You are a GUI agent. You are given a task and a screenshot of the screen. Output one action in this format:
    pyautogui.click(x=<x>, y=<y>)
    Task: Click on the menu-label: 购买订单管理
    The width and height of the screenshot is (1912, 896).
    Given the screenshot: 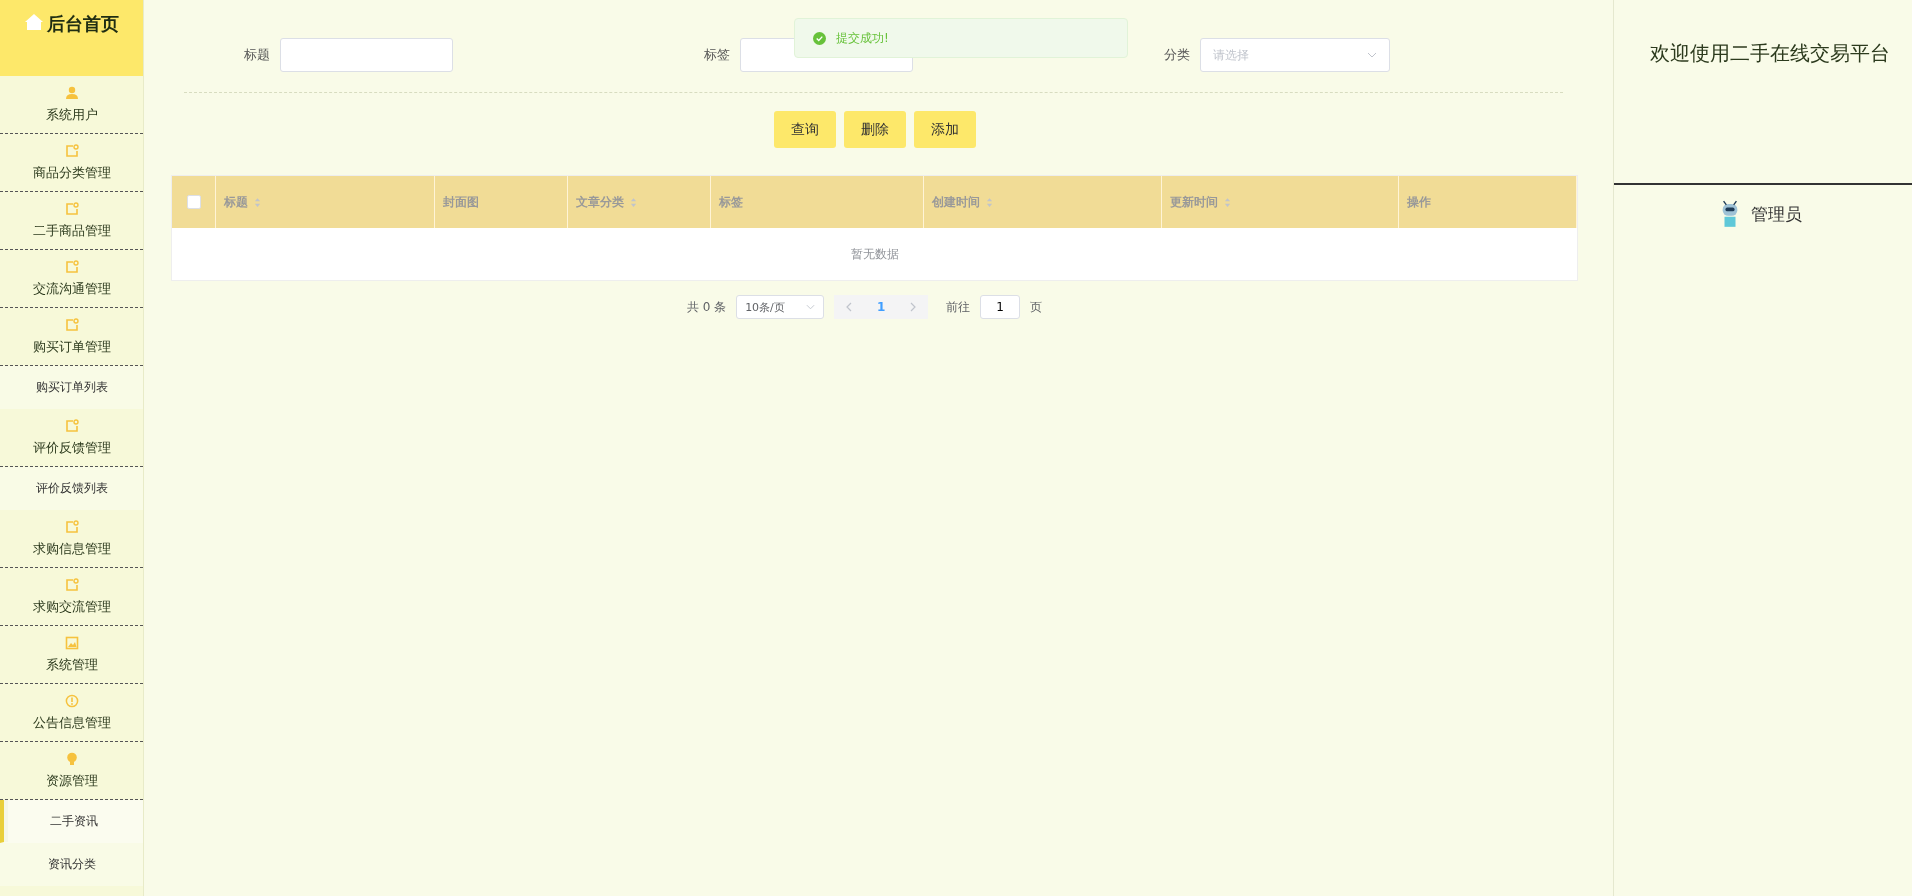 What is the action you would take?
    pyautogui.click(x=71, y=346)
    